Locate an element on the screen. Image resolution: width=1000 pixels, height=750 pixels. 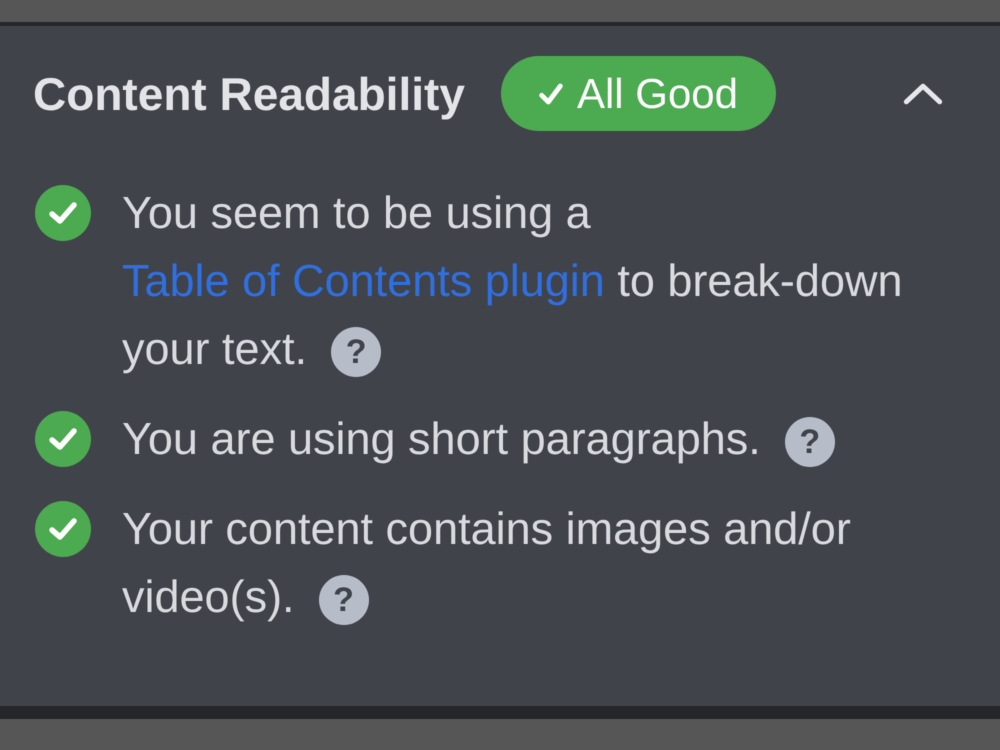
check-icon is located at coordinates (550, 93).